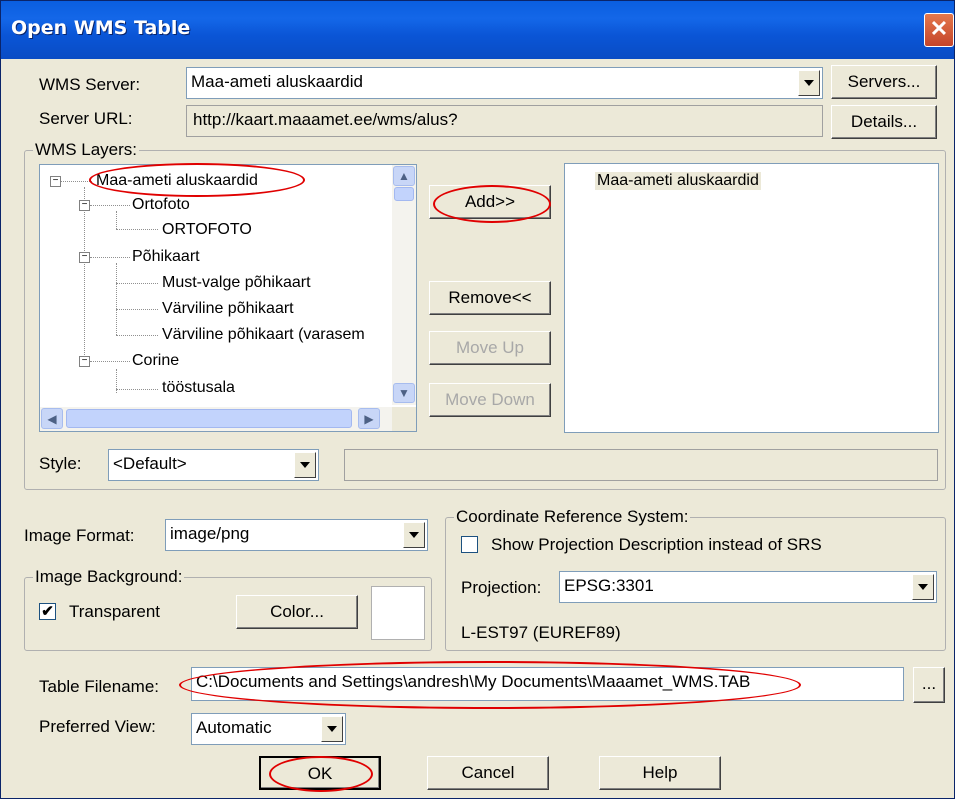  I want to click on transparent-checkbox: ✔, so click(47, 611).